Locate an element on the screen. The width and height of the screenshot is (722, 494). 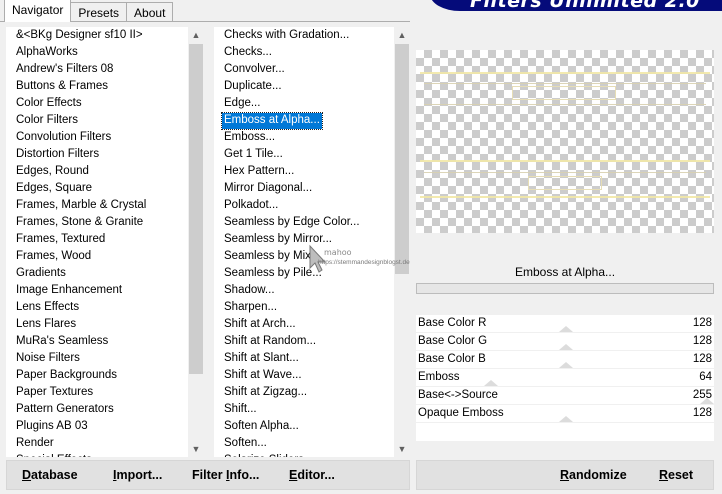
database-button: Database is located at coordinates (50, 475).